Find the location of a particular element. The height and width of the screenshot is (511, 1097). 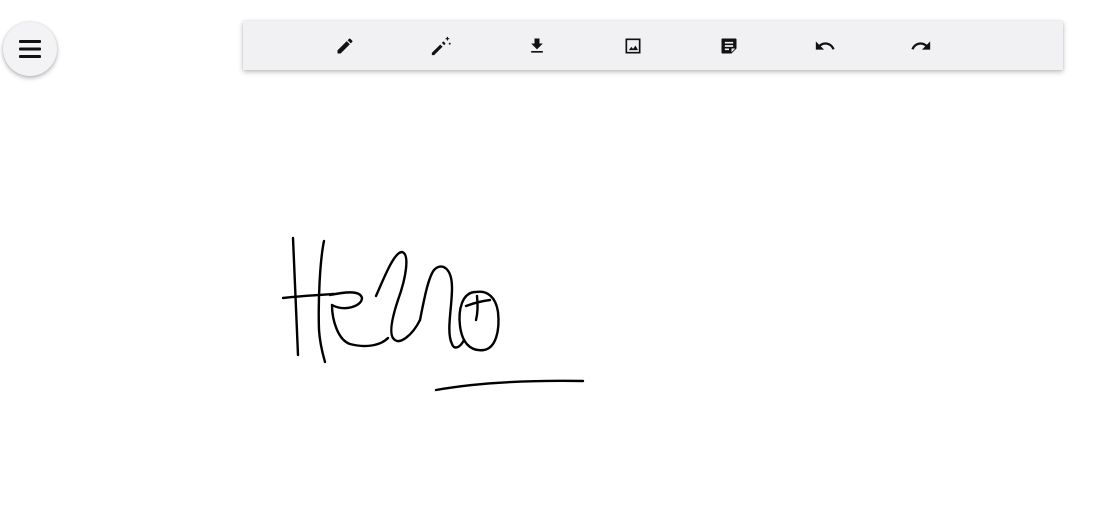

image-button is located at coordinates (633, 45).